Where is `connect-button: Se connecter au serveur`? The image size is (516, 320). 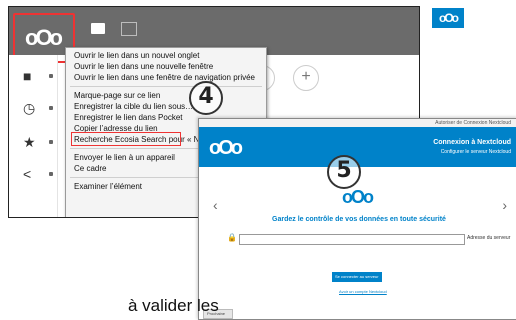
connect-button: Se connecter au serveur is located at coordinates (357, 277).